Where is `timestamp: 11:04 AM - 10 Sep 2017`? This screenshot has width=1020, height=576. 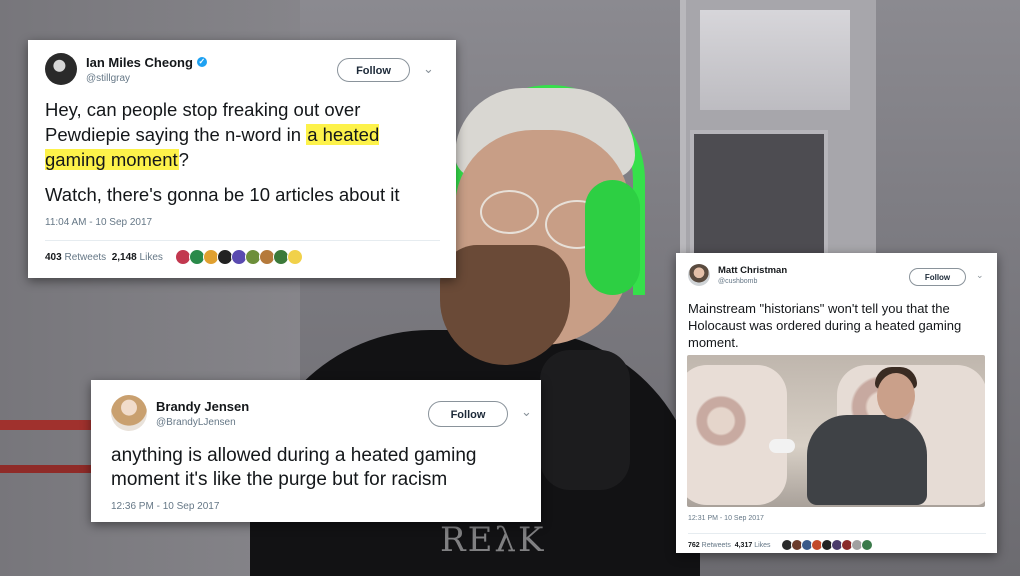
timestamp: 11:04 AM - 10 Sep 2017 is located at coordinates (98, 222).